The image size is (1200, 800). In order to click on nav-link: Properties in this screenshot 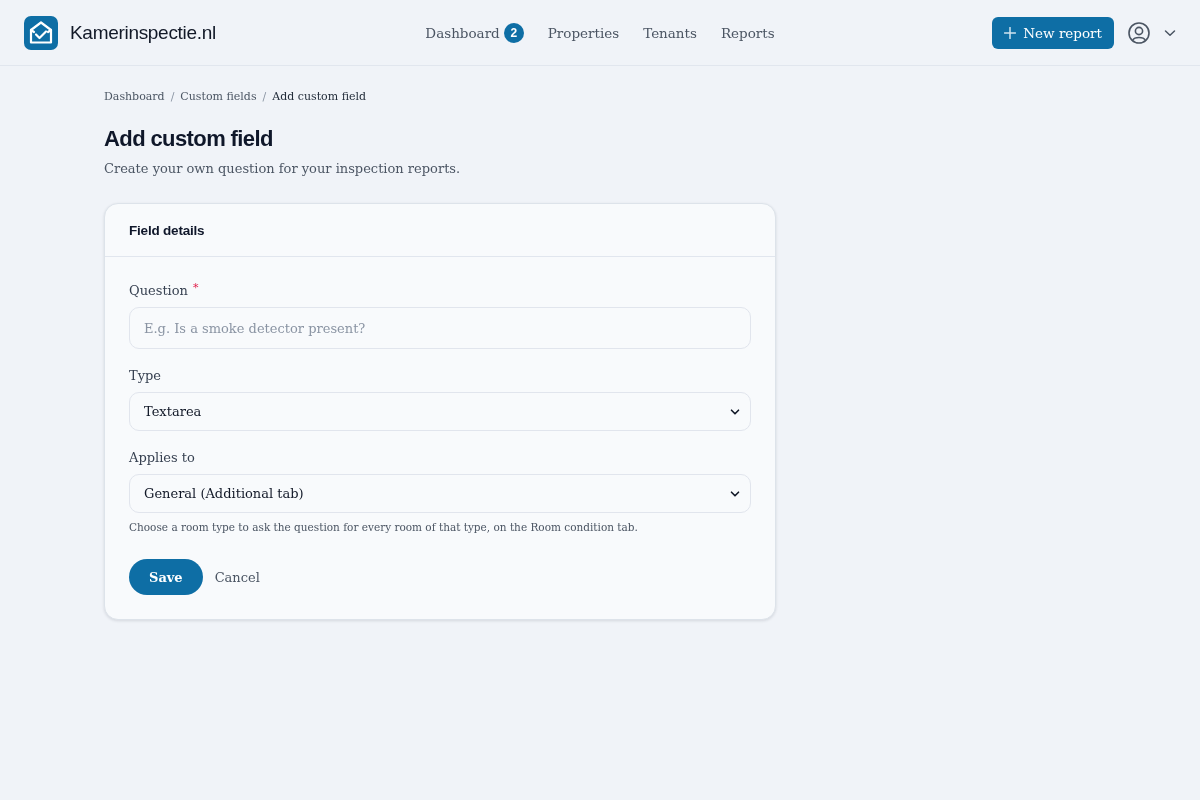, I will do `click(583, 32)`.